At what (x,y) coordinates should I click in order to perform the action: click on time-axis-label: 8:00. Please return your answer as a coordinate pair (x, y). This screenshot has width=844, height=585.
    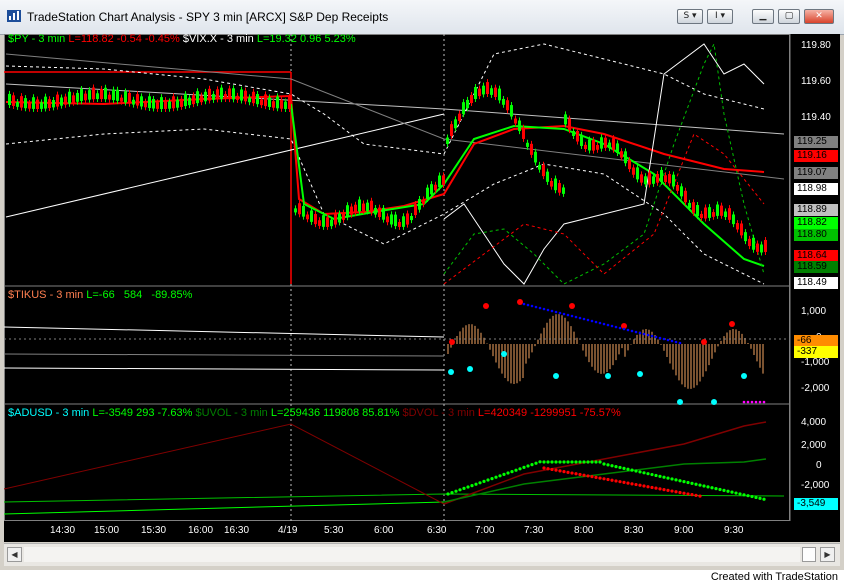
    Looking at the image, I should click on (584, 530).